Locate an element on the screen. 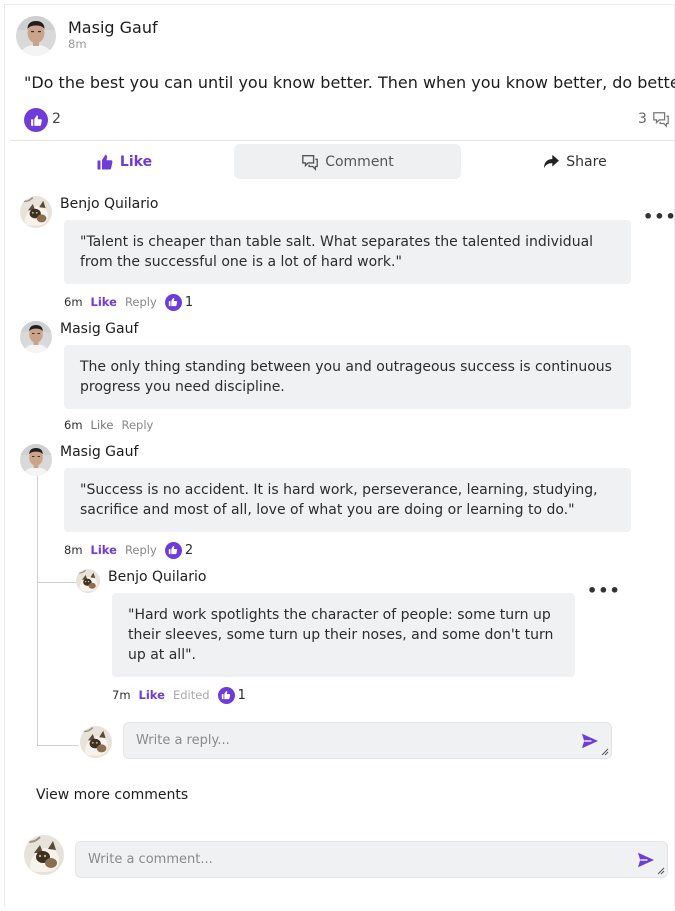 Image resolution: width=675 pixels, height=911 pixels. comment-input is located at coordinates (371, 859).